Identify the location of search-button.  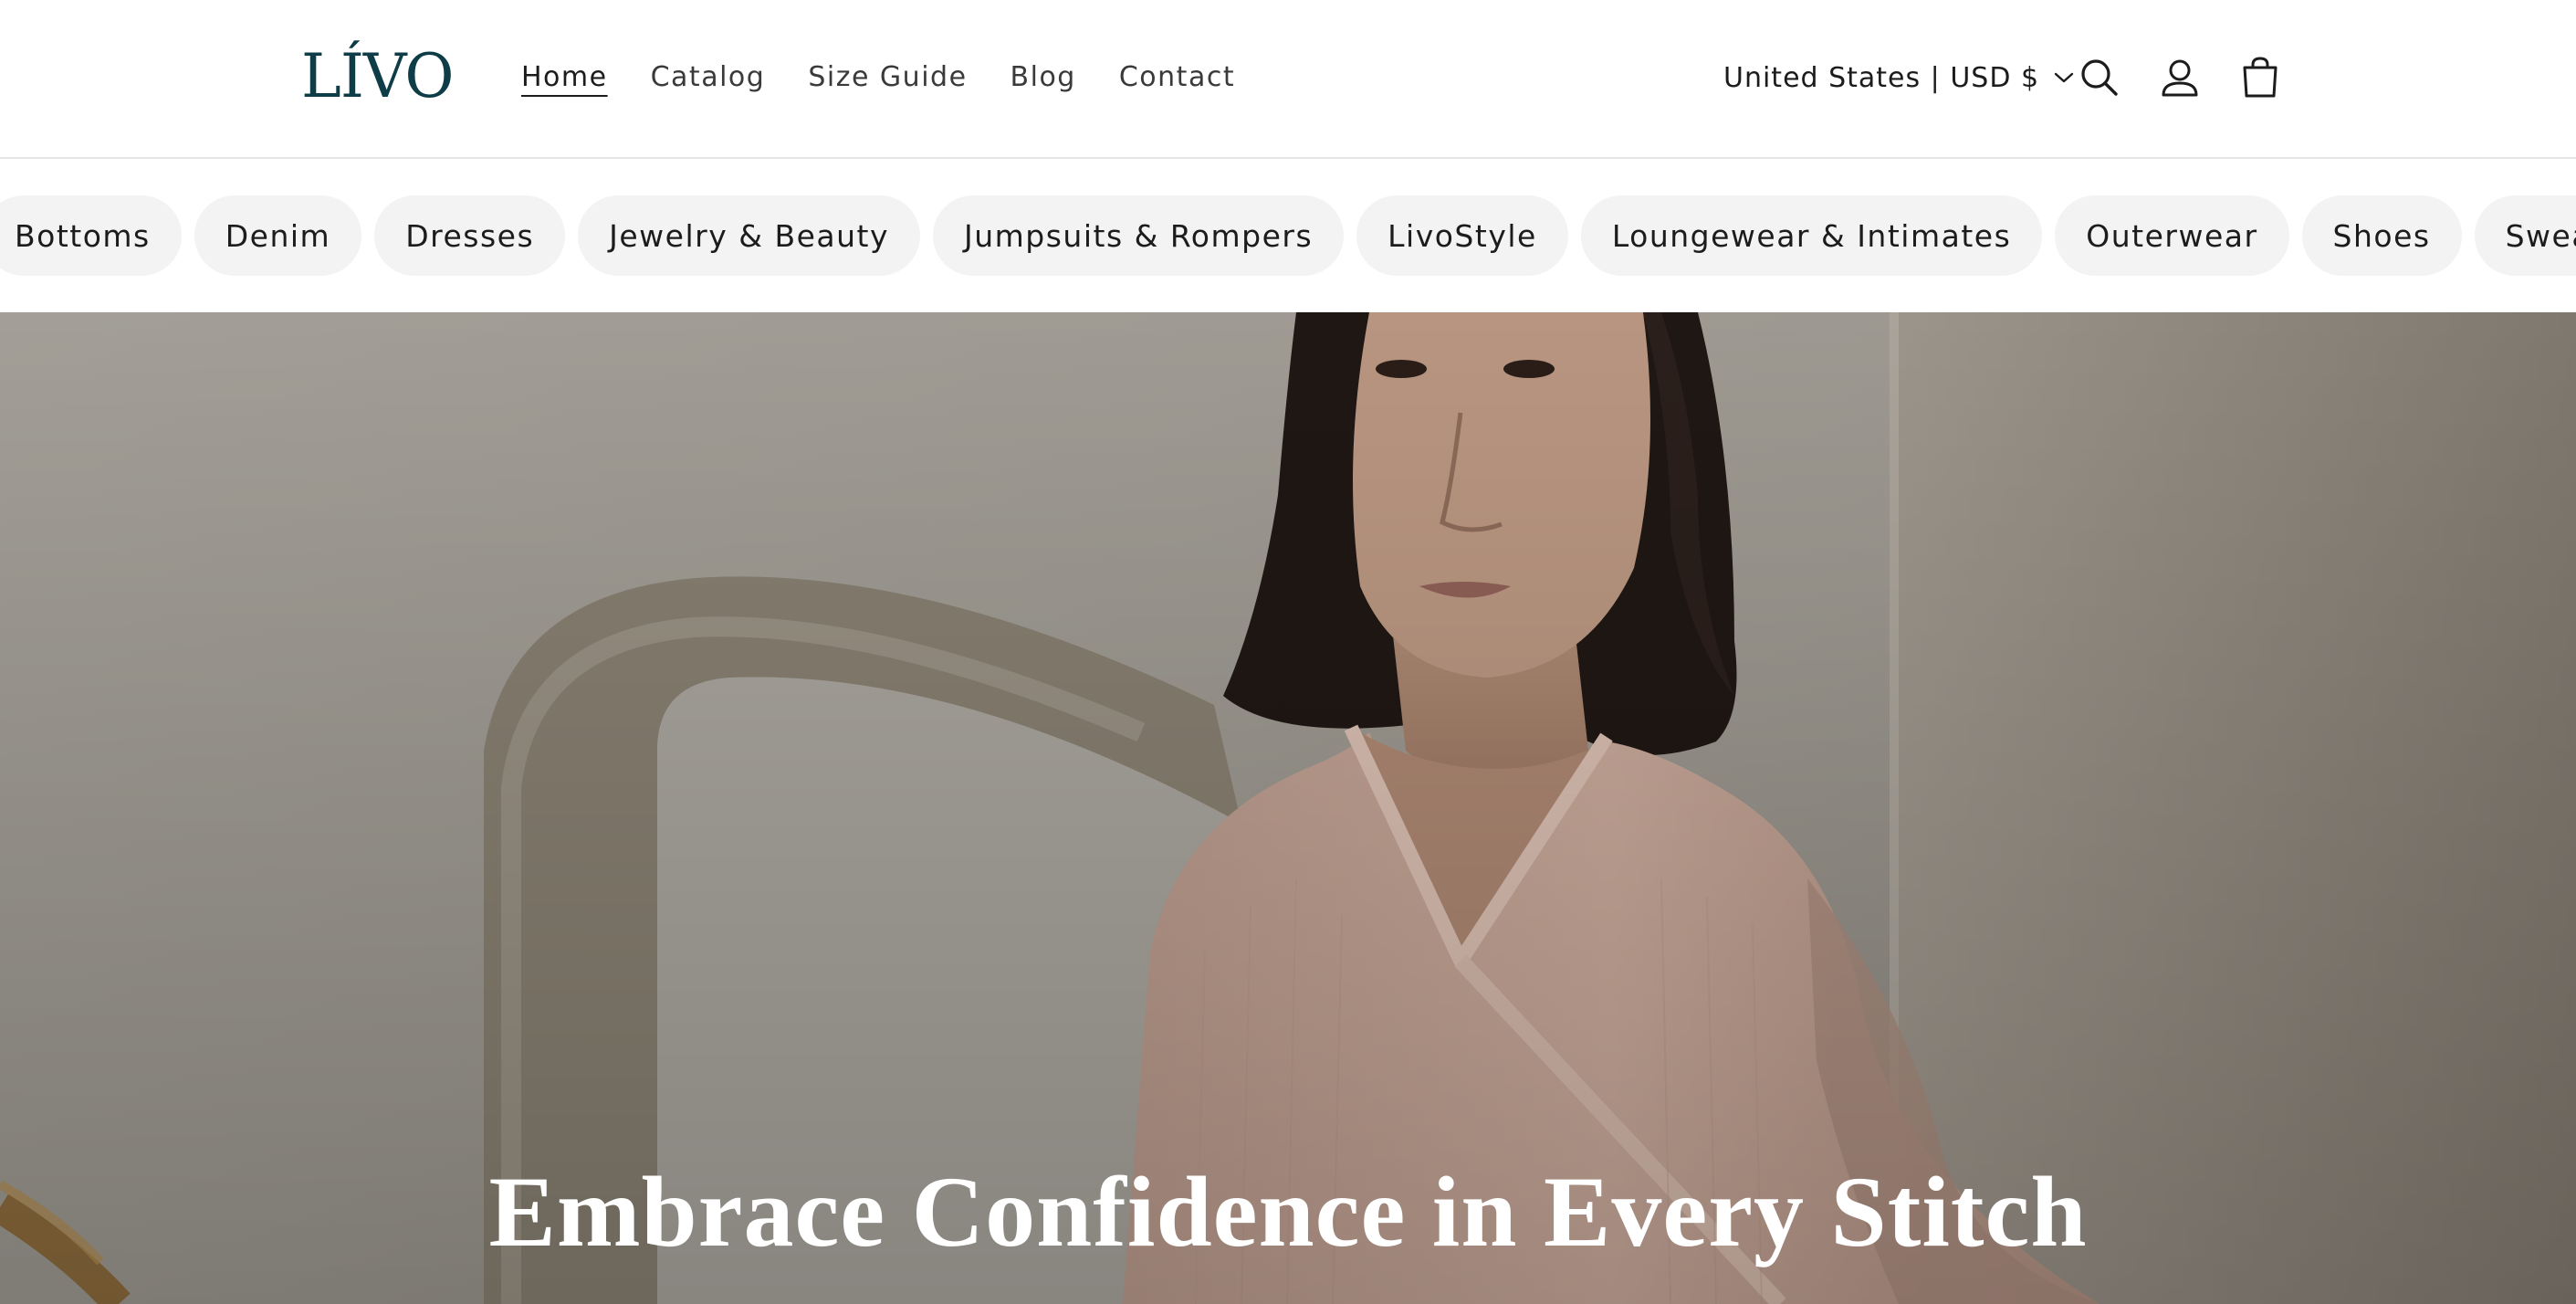
(2099, 77).